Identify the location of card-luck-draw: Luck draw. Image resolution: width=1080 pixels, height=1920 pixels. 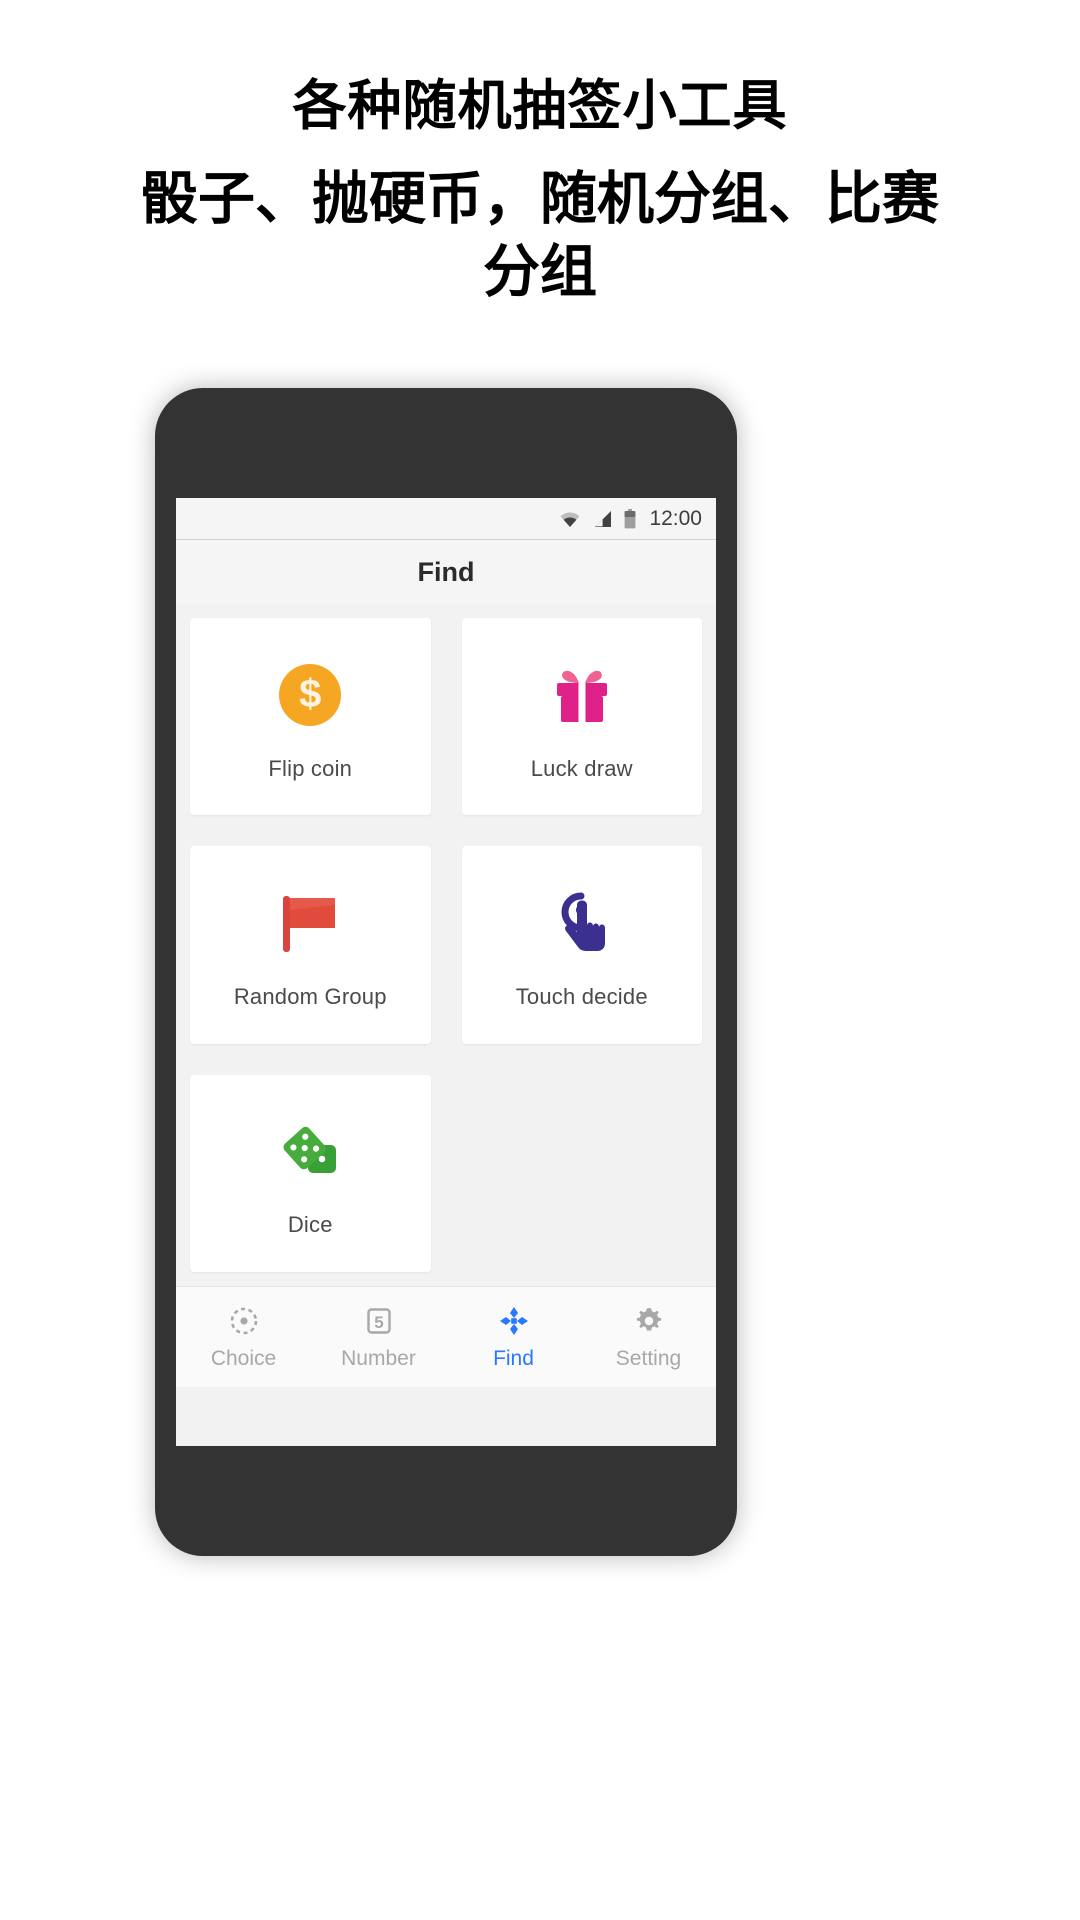
(581, 717).